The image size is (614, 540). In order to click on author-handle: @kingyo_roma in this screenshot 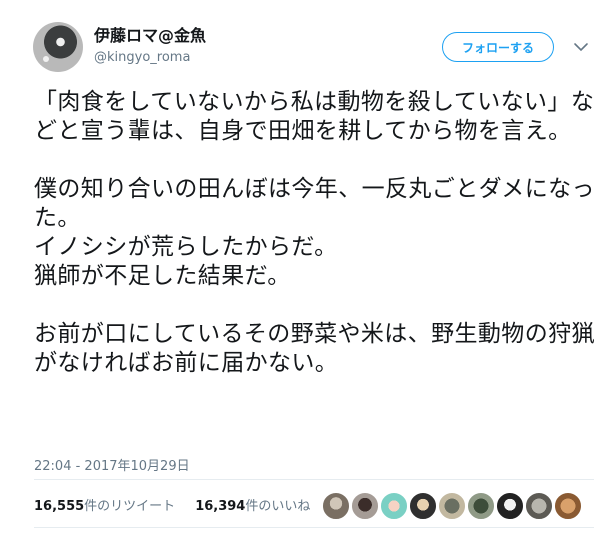, I will do `click(142, 58)`.